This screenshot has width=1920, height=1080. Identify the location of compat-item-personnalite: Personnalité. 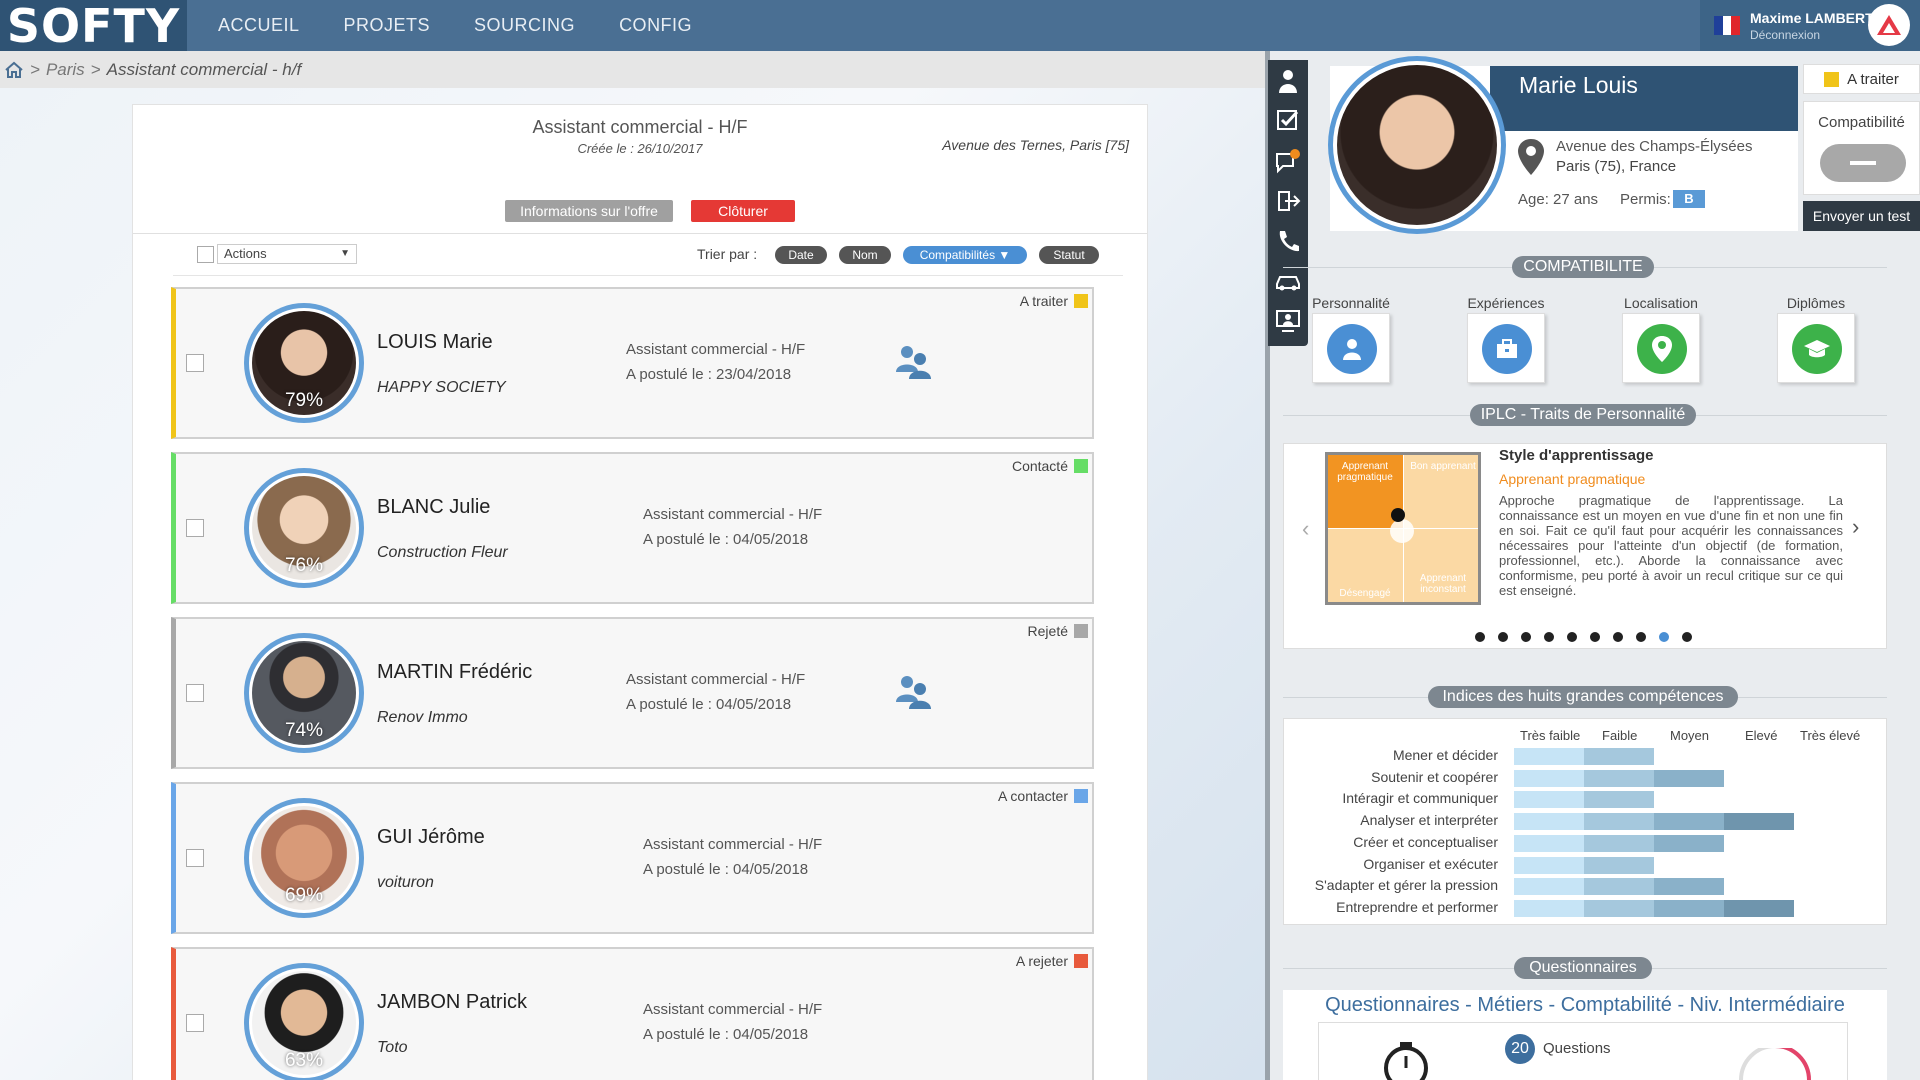
(1351, 339).